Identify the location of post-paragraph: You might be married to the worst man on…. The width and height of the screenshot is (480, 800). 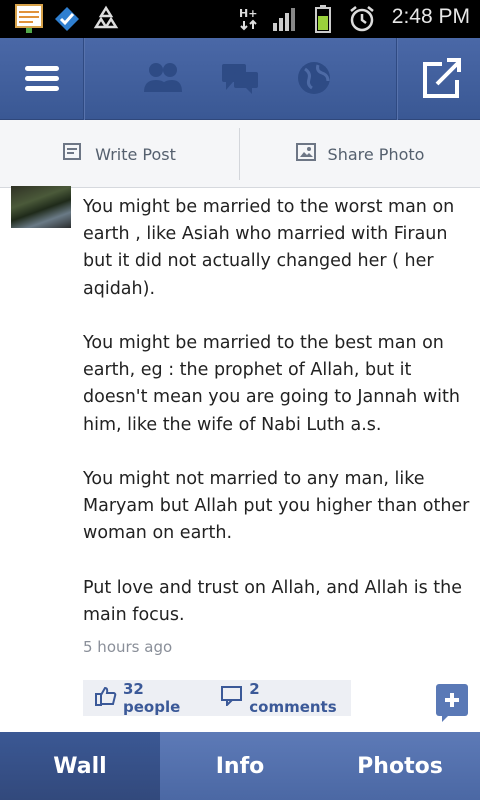
(269, 248).